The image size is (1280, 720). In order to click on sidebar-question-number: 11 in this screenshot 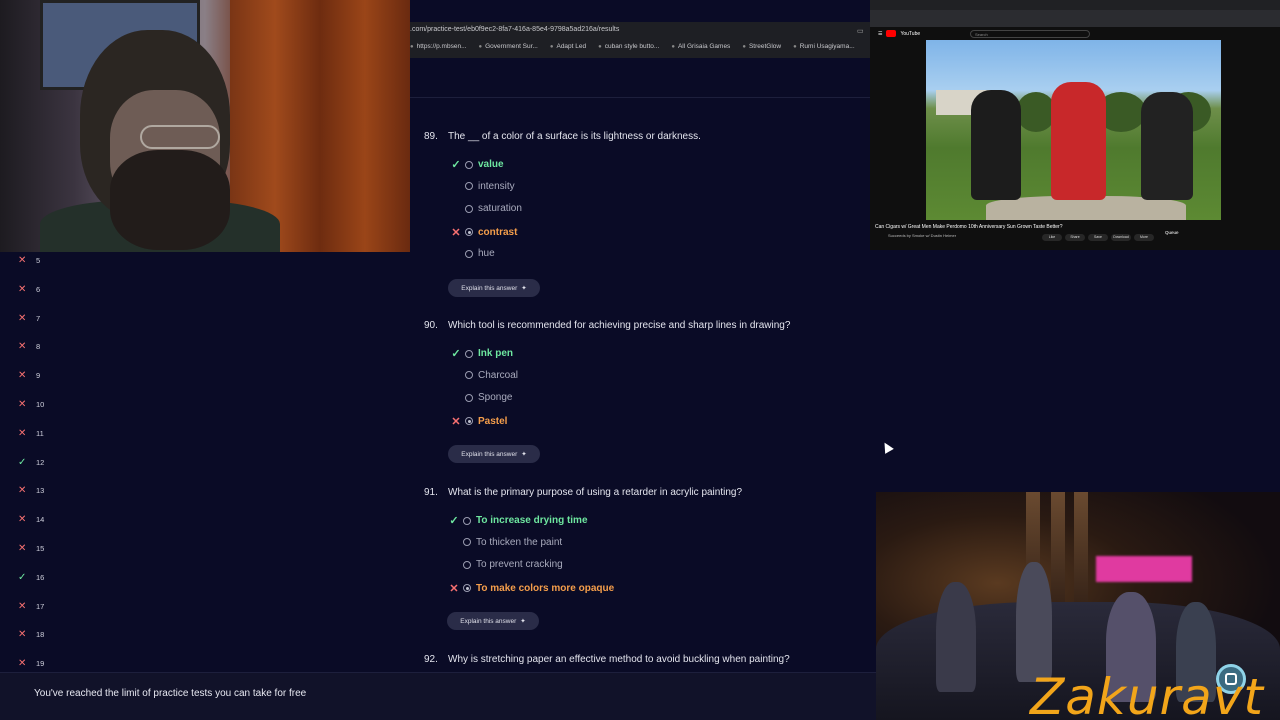, I will do `click(40, 433)`.